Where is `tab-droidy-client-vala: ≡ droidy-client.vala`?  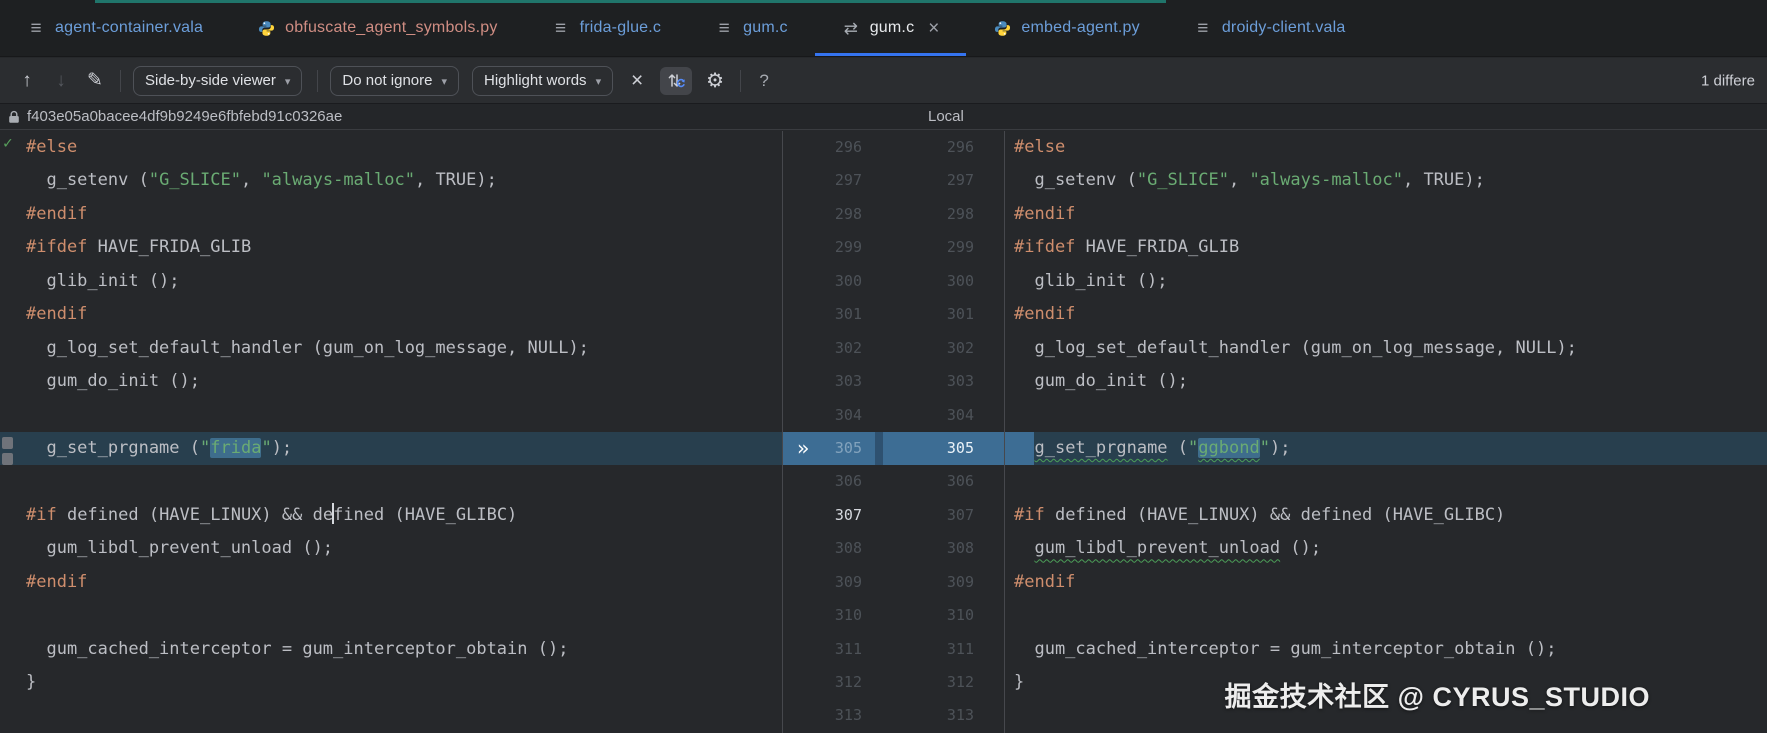 tab-droidy-client-vala: ≡ droidy-client.vala is located at coordinates (1270, 28).